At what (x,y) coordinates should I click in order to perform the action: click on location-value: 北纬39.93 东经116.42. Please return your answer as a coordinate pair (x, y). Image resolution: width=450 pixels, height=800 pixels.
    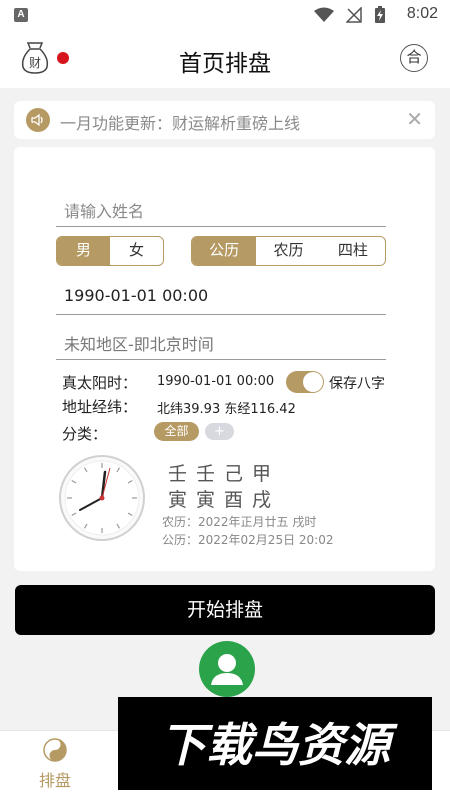
    Looking at the image, I should click on (226, 409).